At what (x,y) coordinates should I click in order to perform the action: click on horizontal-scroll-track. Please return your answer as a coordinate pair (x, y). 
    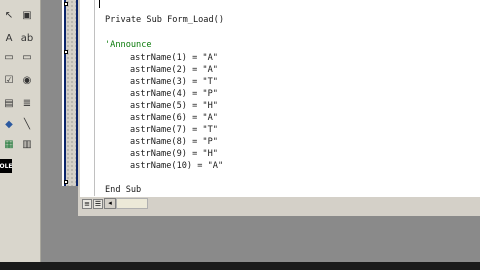
    Looking at the image, I should click on (132, 203).